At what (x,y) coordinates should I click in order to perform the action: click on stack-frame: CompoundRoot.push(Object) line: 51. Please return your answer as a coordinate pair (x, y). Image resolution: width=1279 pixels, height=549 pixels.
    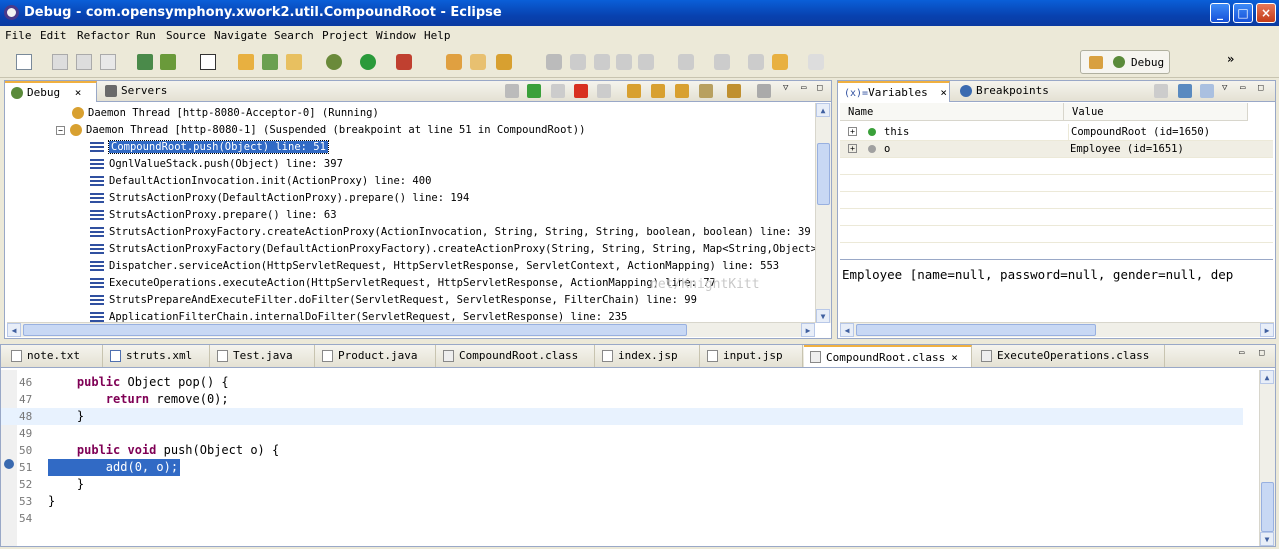
    Looking at the image, I should click on (209, 147).